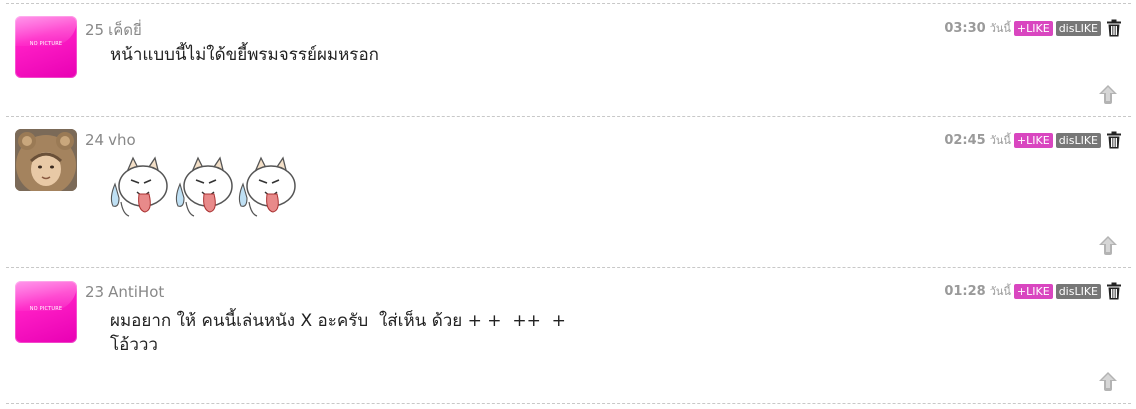 The width and height of the screenshot is (1136, 409). What do you see at coordinates (95, 30) in the screenshot?
I see `comment-number: 25` at bounding box center [95, 30].